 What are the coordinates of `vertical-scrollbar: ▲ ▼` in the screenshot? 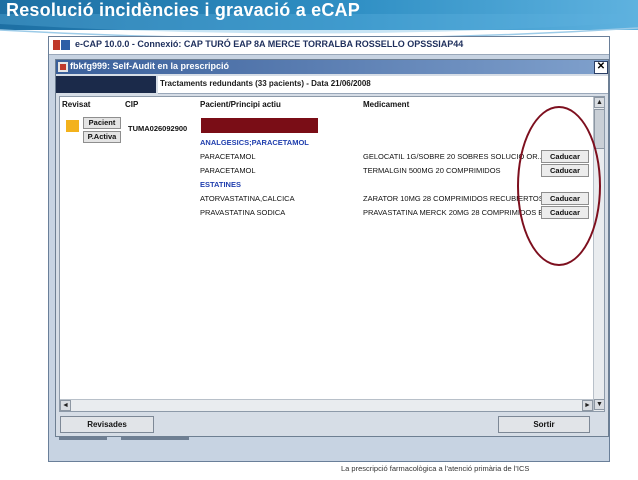 It's located at (598, 254).